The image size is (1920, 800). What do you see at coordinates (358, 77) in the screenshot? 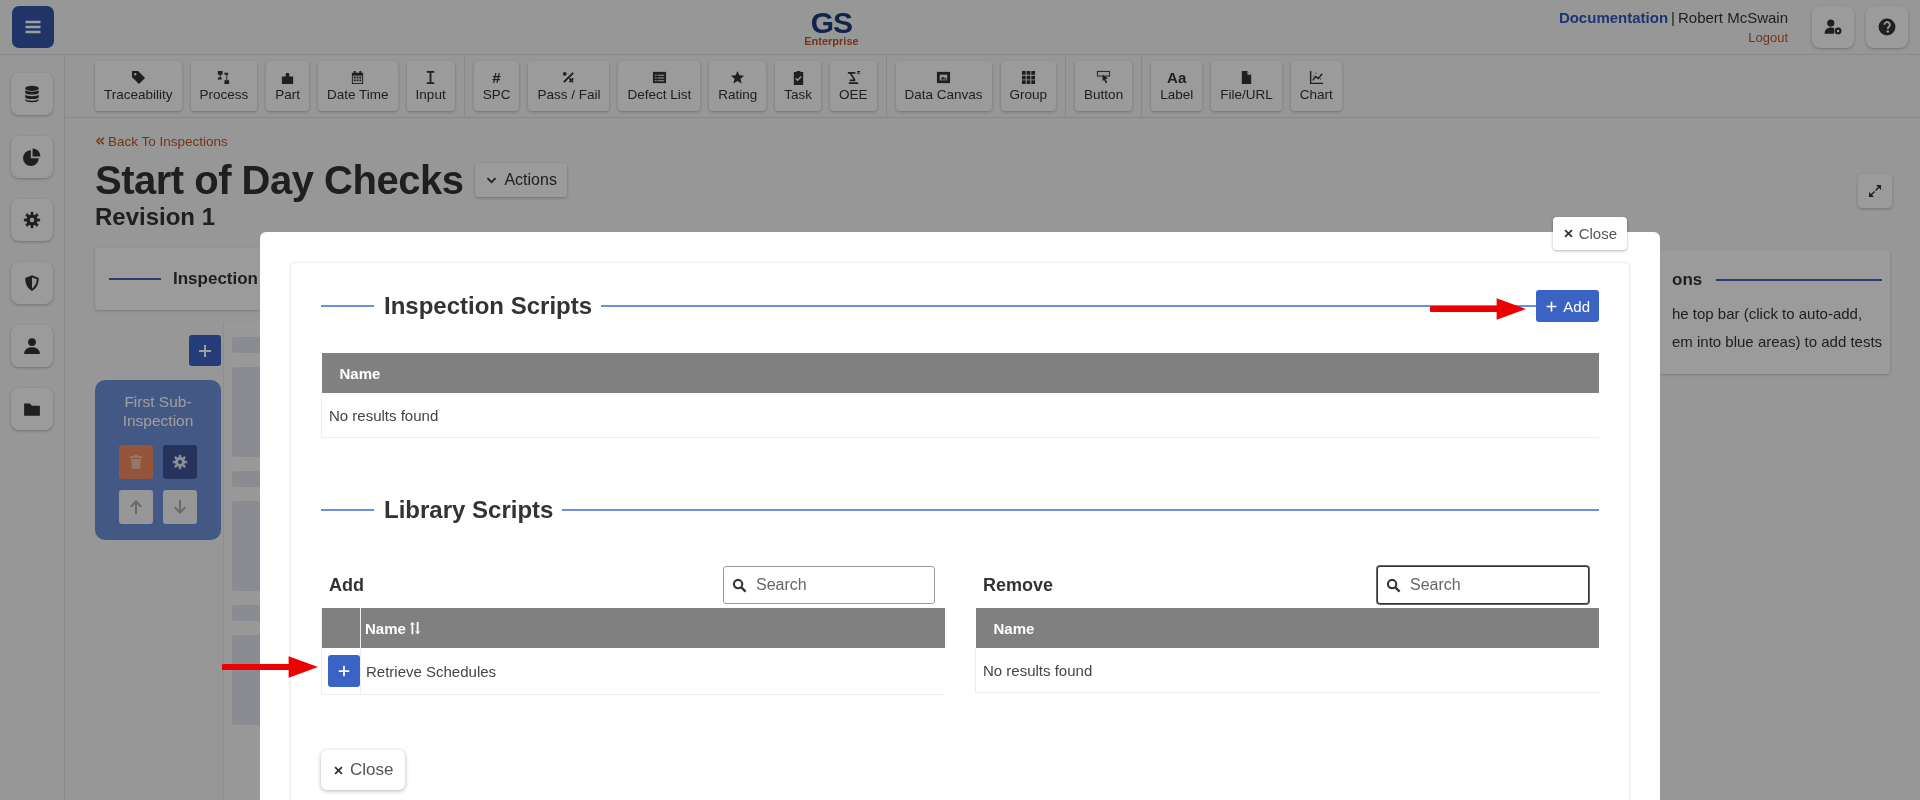
I see `calendar-icon` at bounding box center [358, 77].